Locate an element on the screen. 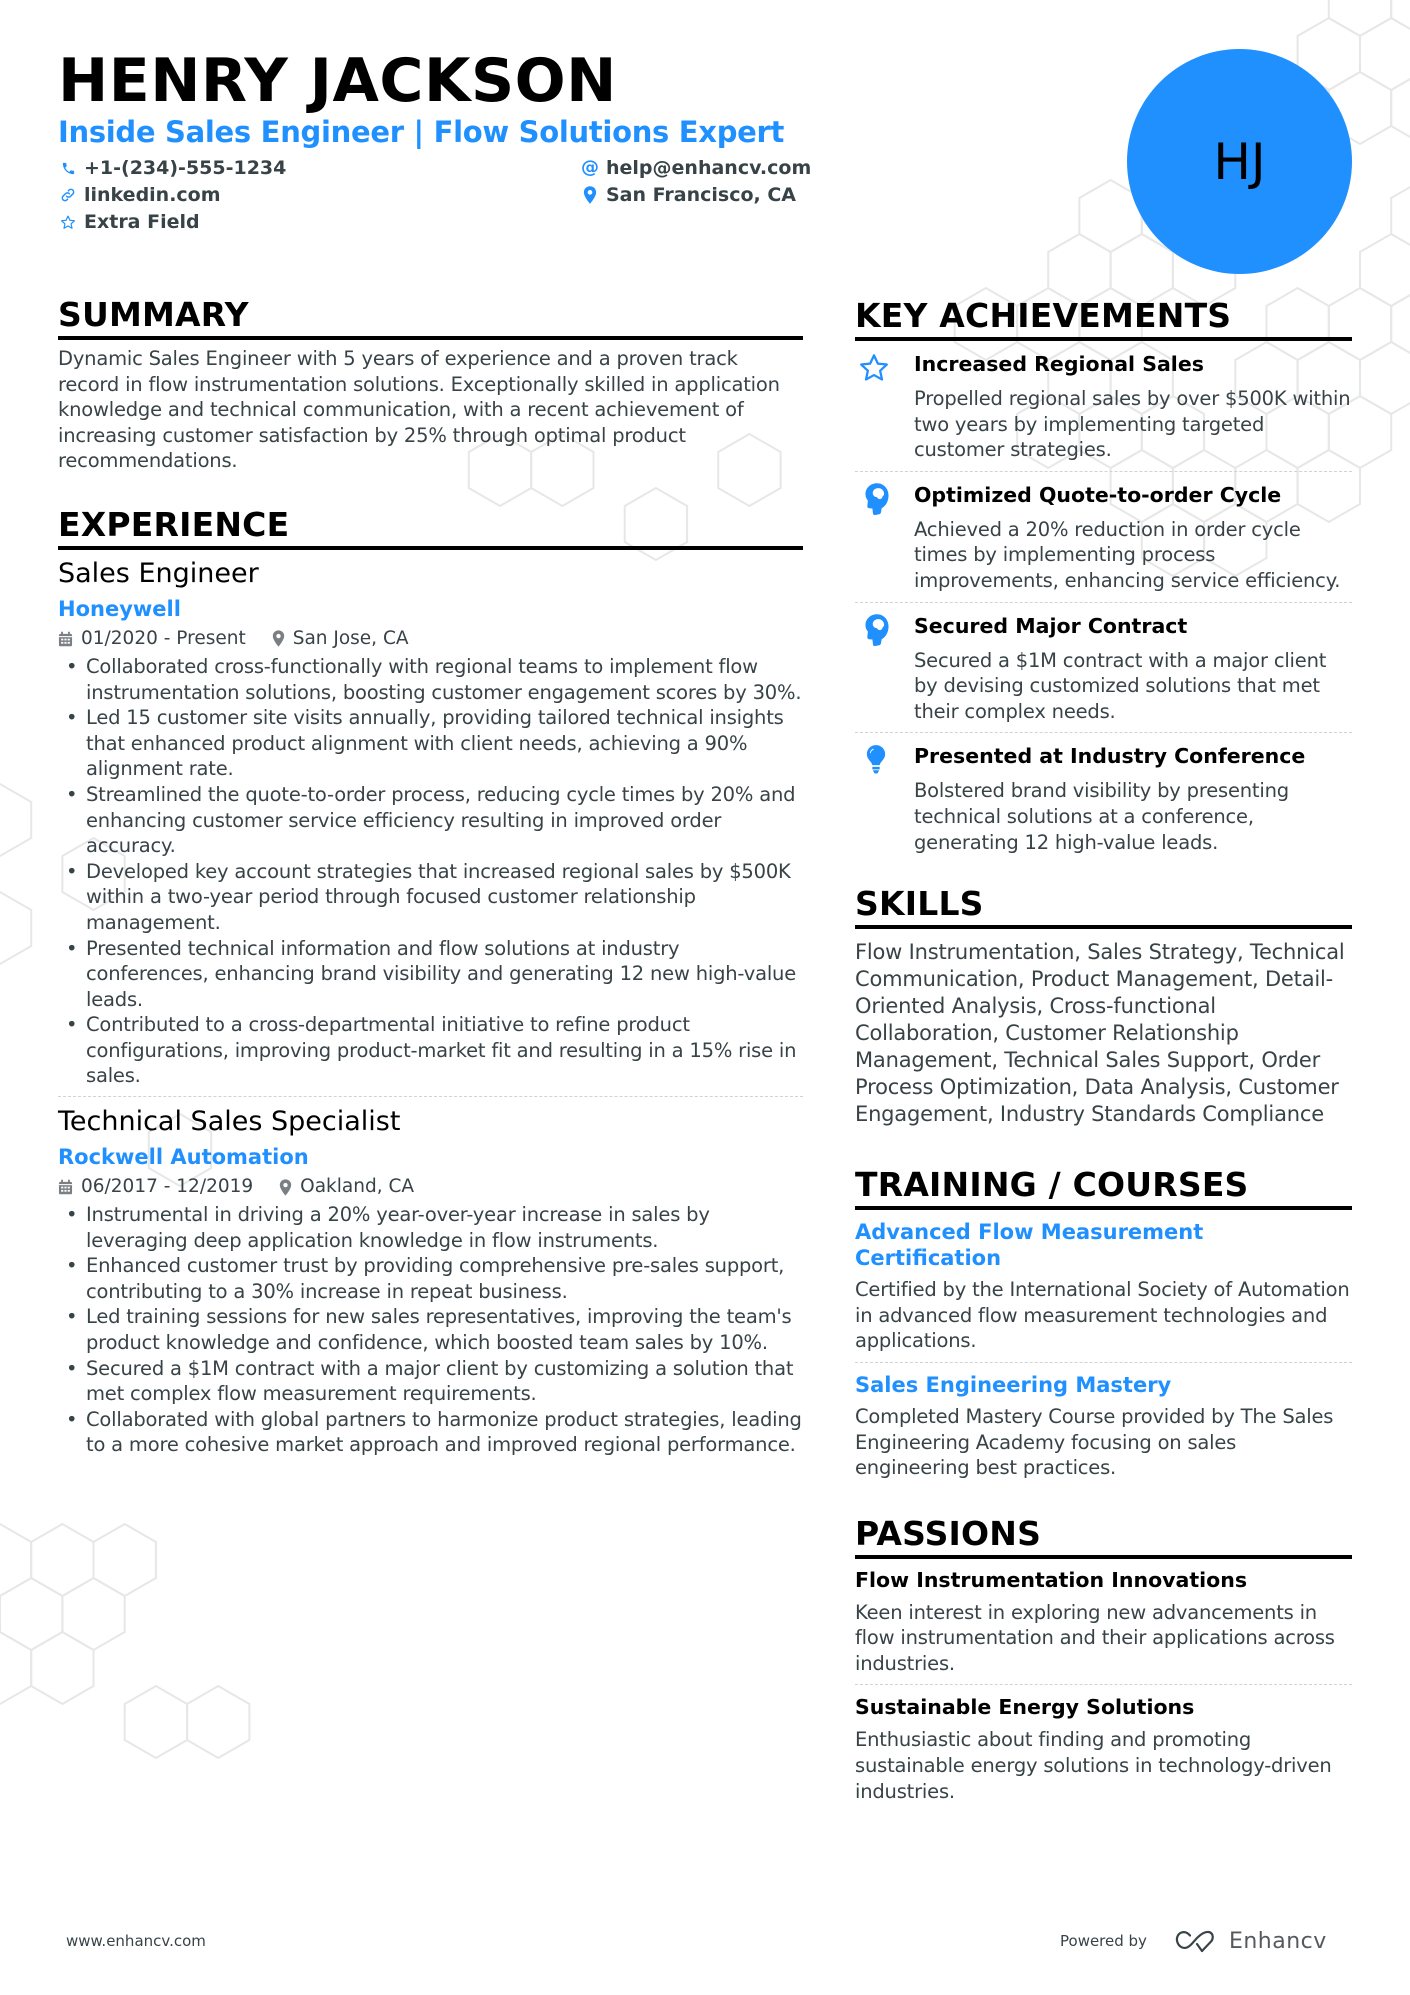 This screenshot has height=1995, width=1410. job-title: Sales Engineer is located at coordinates (158, 573).